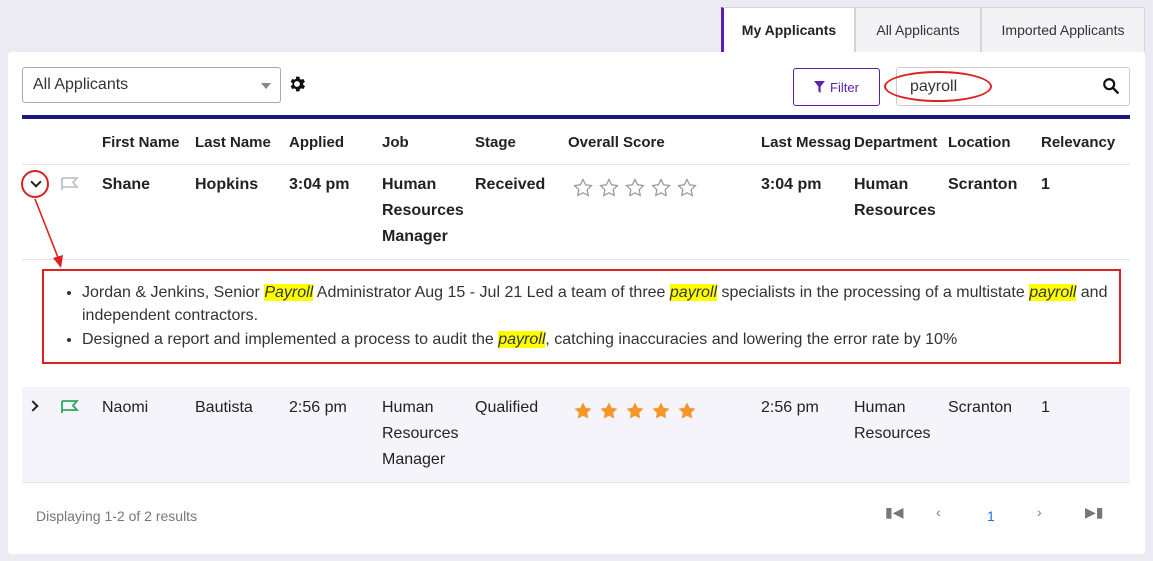 This screenshot has height=561, width=1153. What do you see at coordinates (1063, 29) in the screenshot?
I see `tab-imported-applicants: Imported Applicants` at bounding box center [1063, 29].